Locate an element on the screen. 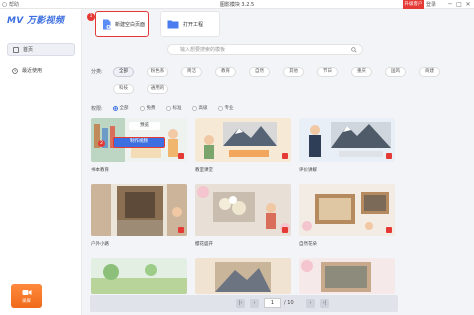  record-button: 录屏 is located at coordinates (26, 296).